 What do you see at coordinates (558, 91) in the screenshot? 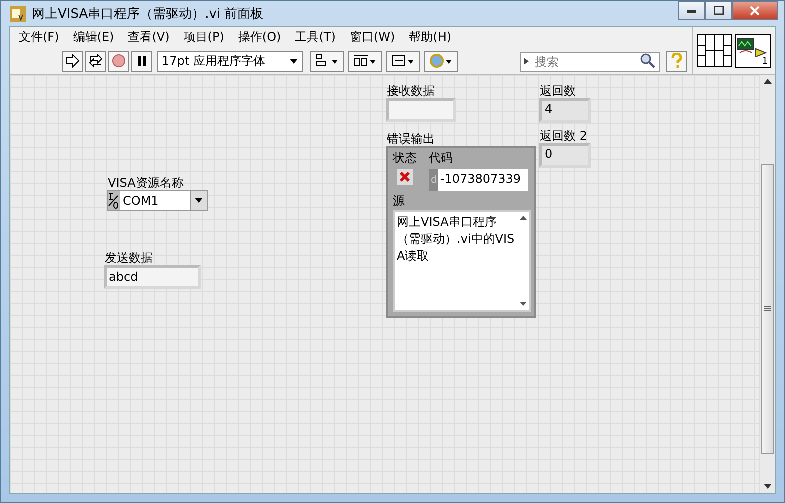
I see `indicator-label: 返回数` at bounding box center [558, 91].